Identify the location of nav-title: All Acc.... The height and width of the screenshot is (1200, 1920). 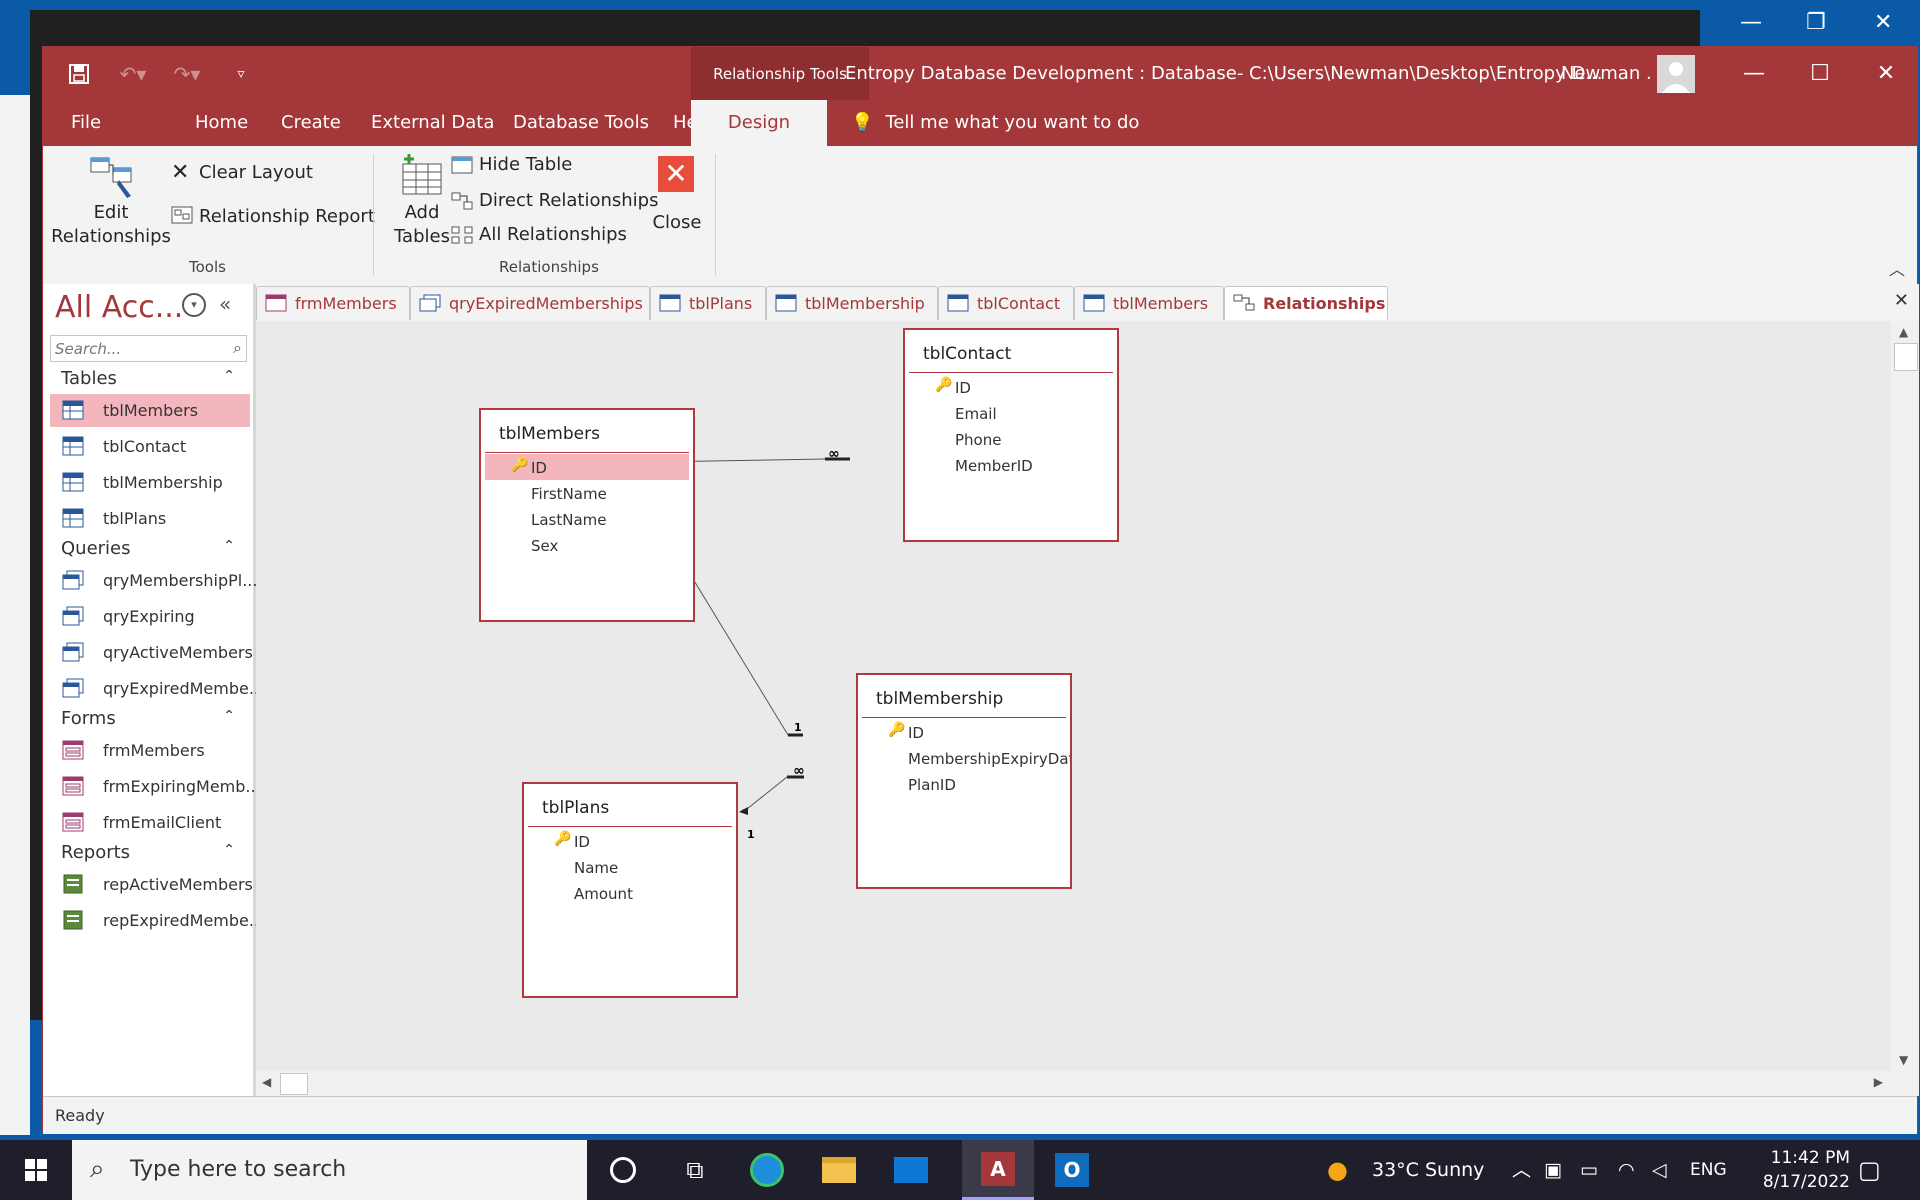
(119, 307).